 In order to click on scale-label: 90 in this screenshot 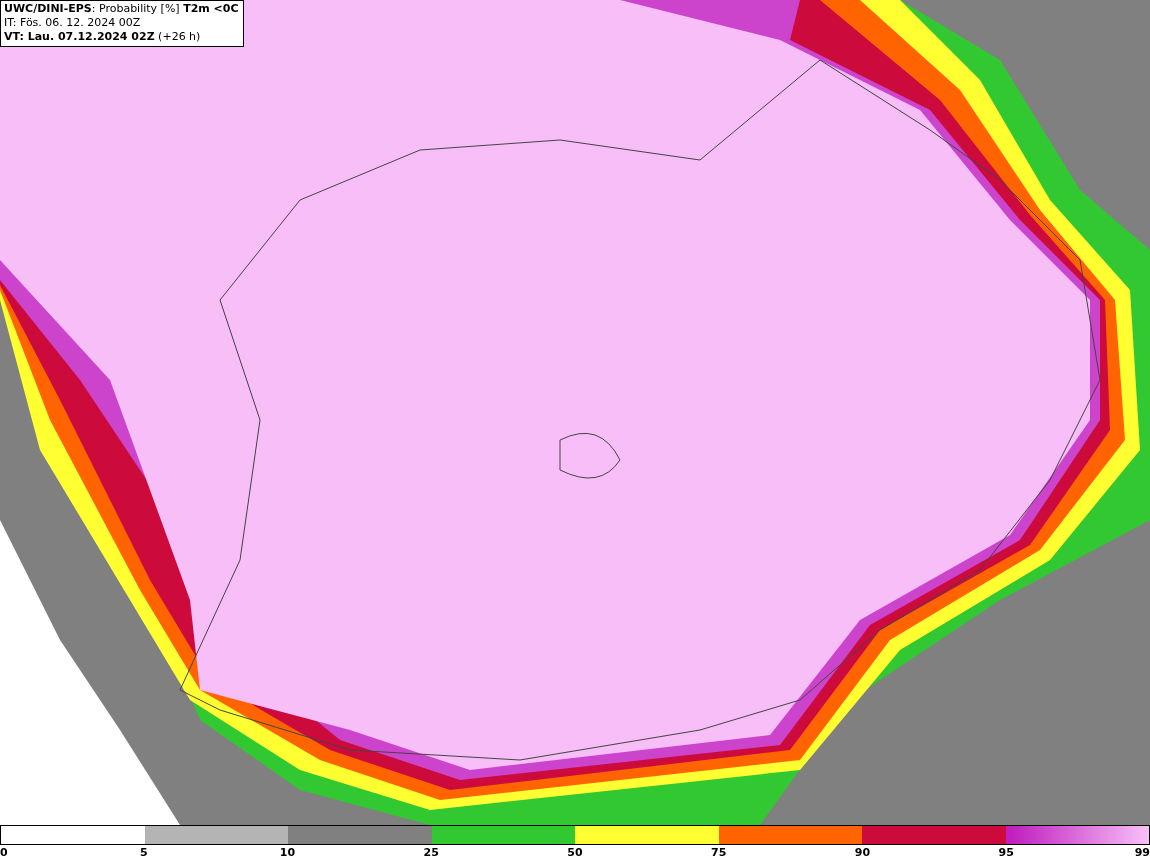, I will do `click(862, 853)`.